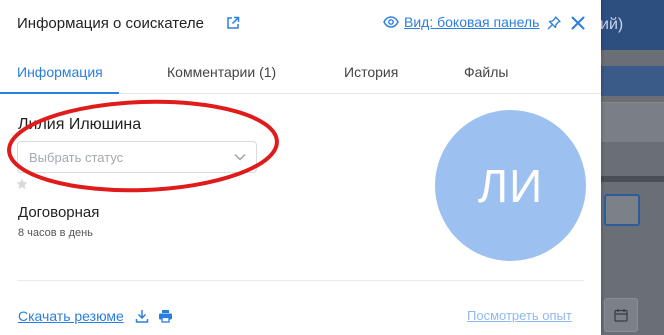 This screenshot has height=335, width=664. Describe the element at coordinates (632, 122) in the screenshot. I see `background-row` at that location.